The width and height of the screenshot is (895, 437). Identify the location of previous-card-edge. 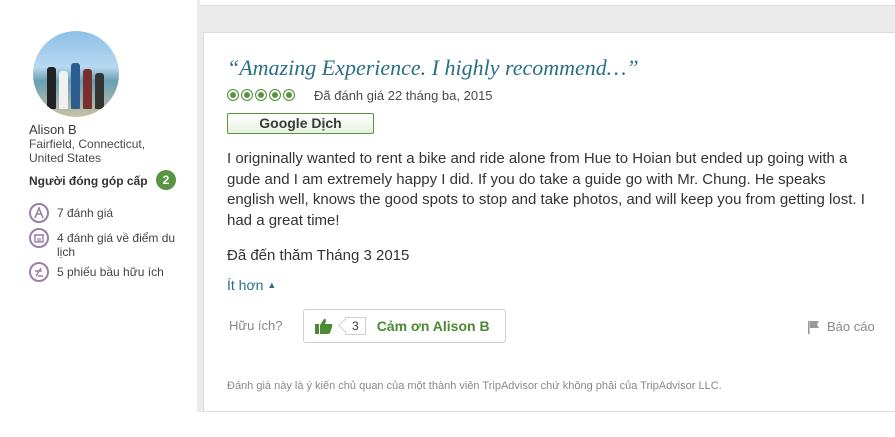
(547, 3).